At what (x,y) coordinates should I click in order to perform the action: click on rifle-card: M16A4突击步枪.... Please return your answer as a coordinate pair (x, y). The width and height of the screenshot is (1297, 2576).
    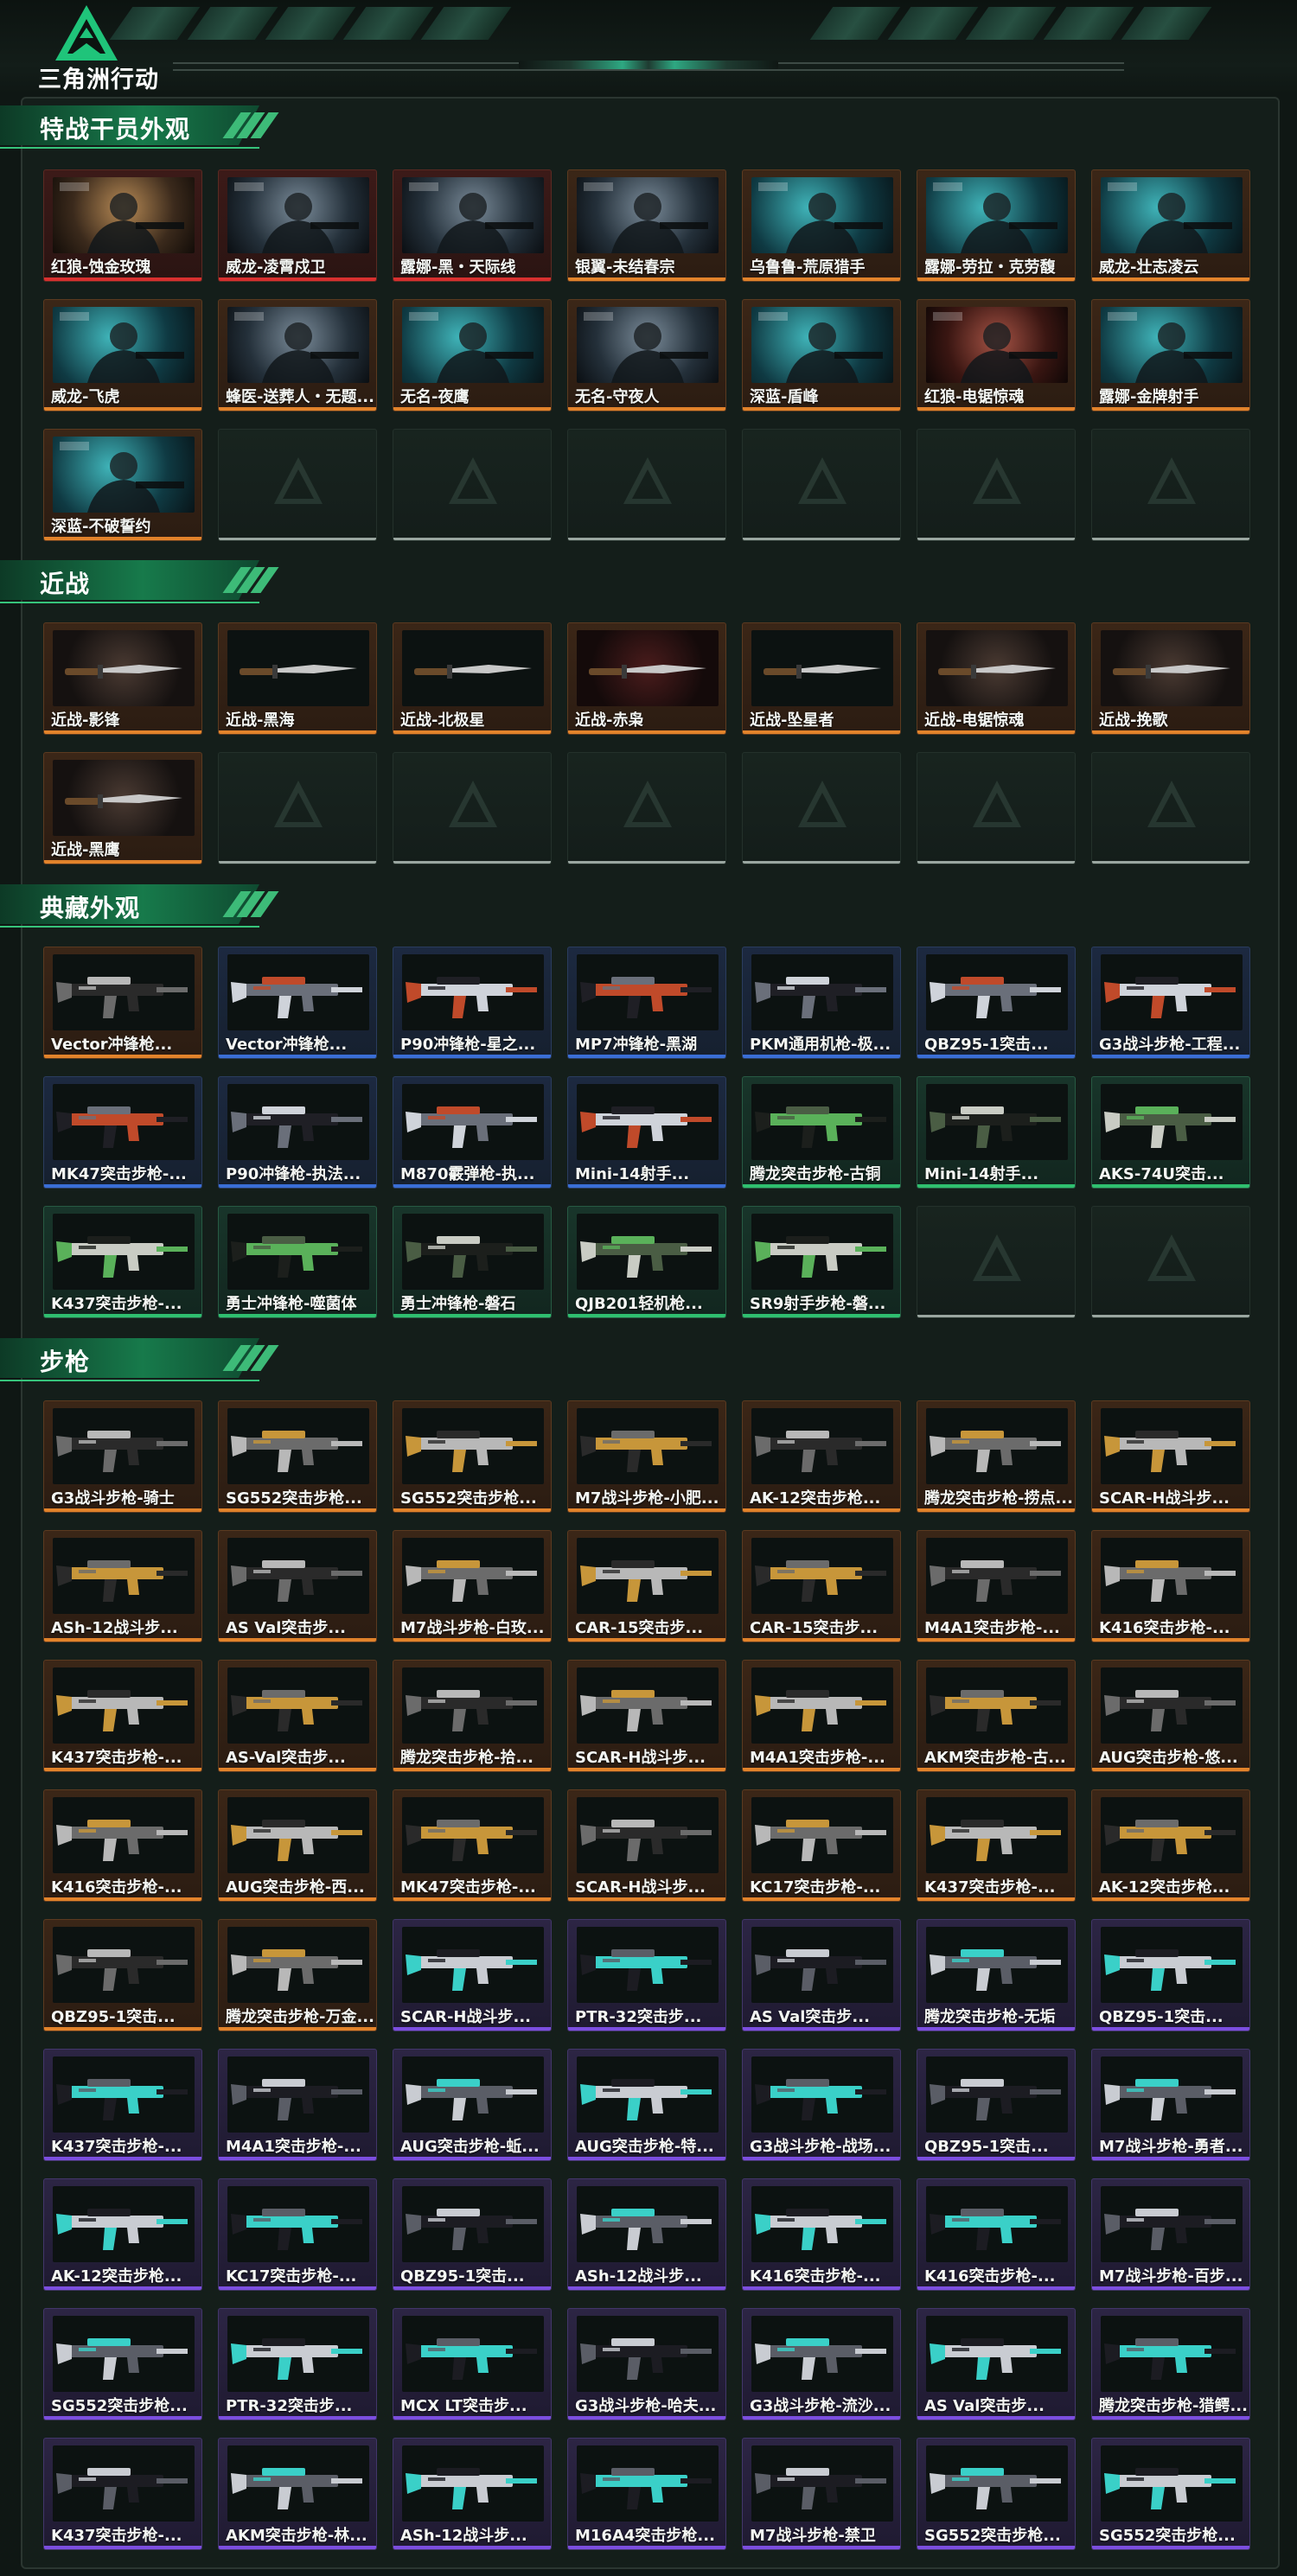
    Looking at the image, I should click on (647, 2494).